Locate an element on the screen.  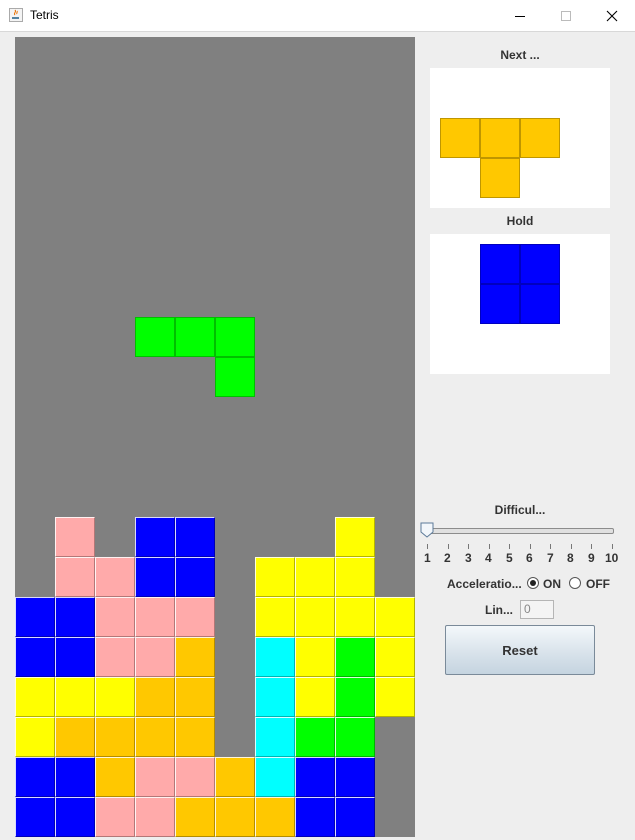
difficulty-tick-label: 8 is located at coordinates (570, 558).